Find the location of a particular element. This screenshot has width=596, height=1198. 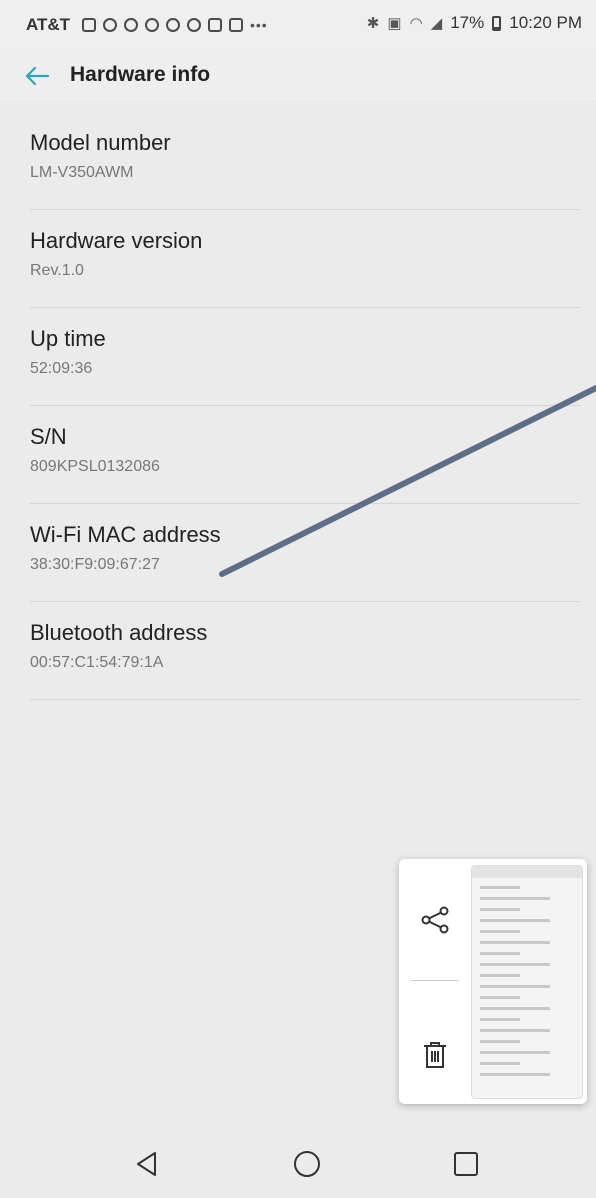

item-value: Rev.1.0 is located at coordinates (57, 270).